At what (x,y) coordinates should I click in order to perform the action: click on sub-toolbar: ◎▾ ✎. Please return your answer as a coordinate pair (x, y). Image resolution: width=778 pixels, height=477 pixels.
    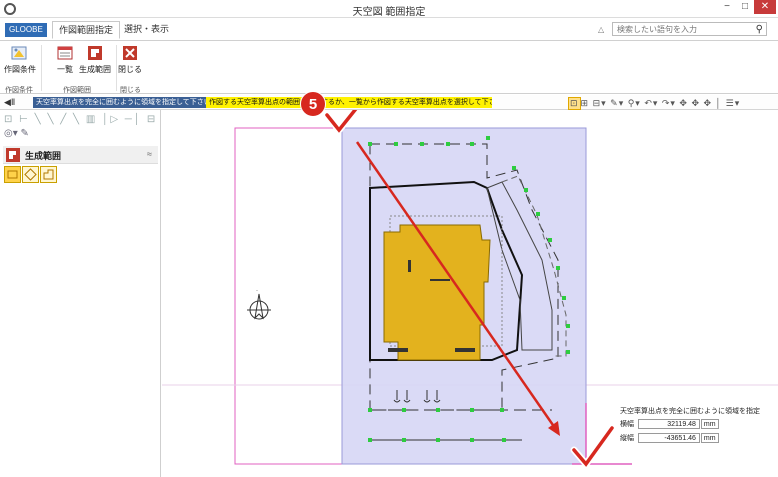
    Looking at the image, I should click on (16, 133).